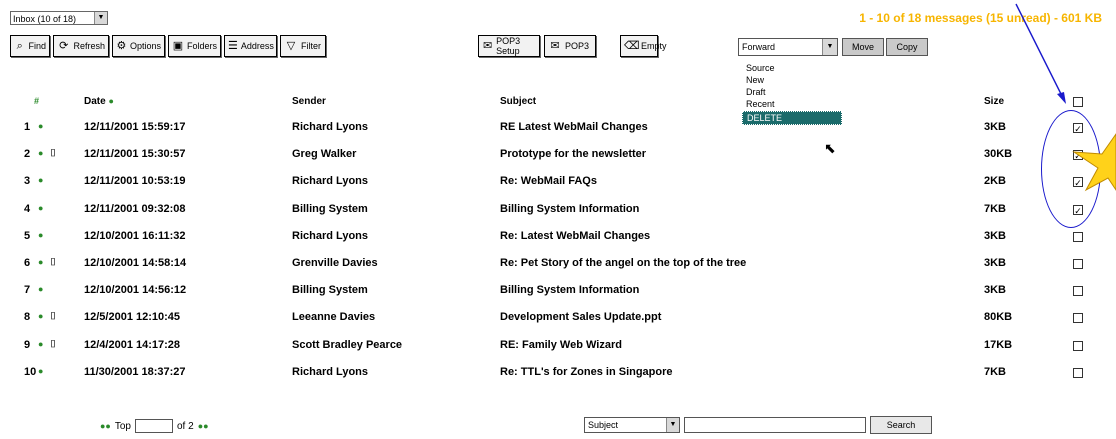  What do you see at coordinates (105, 426) in the screenshot?
I see `first-page-icon: ●●` at bounding box center [105, 426].